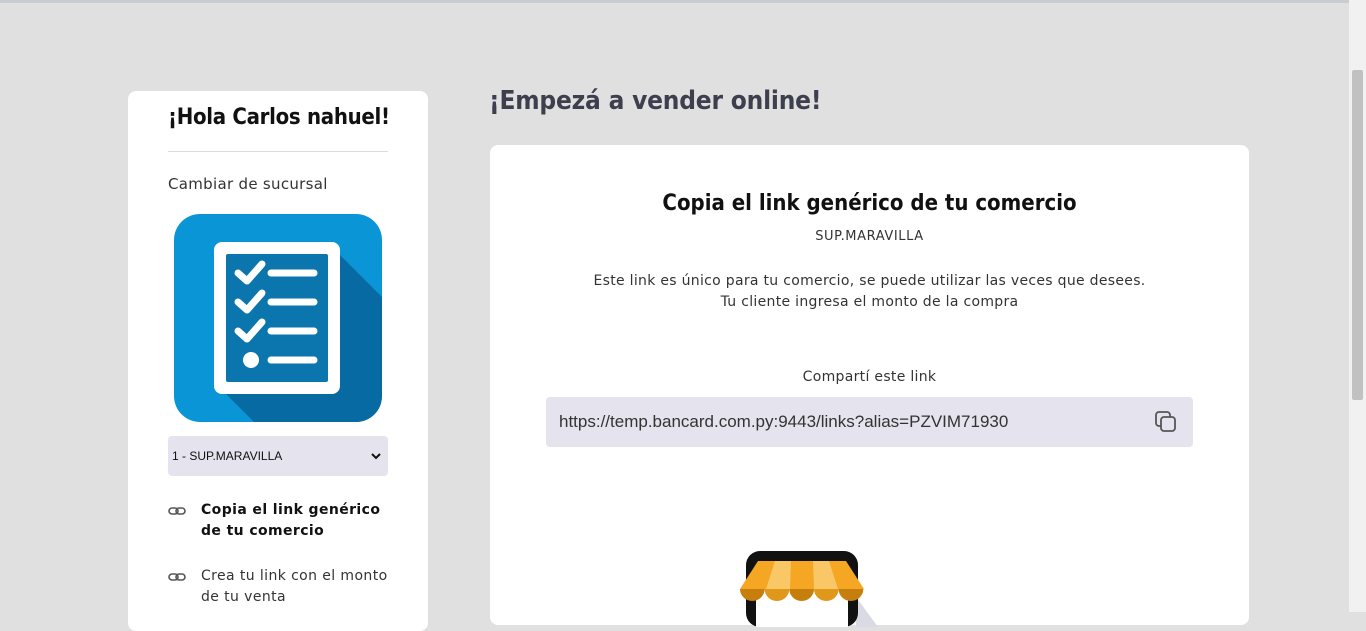  Describe the element at coordinates (227, 456) in the screenshot. I see `branch-select-value: 1 - SUP.MARAVILLA` at that location.